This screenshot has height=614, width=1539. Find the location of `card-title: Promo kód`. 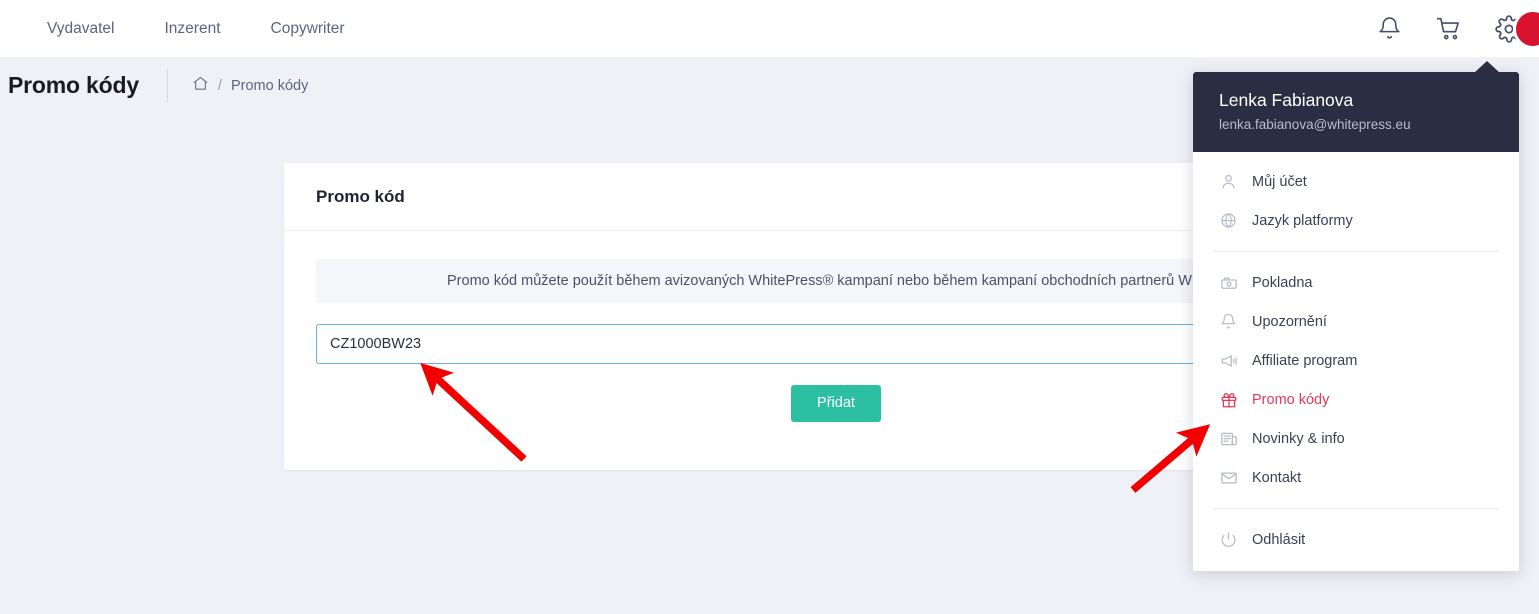

card-title: Promo kód is located at coordinates (360, 196).